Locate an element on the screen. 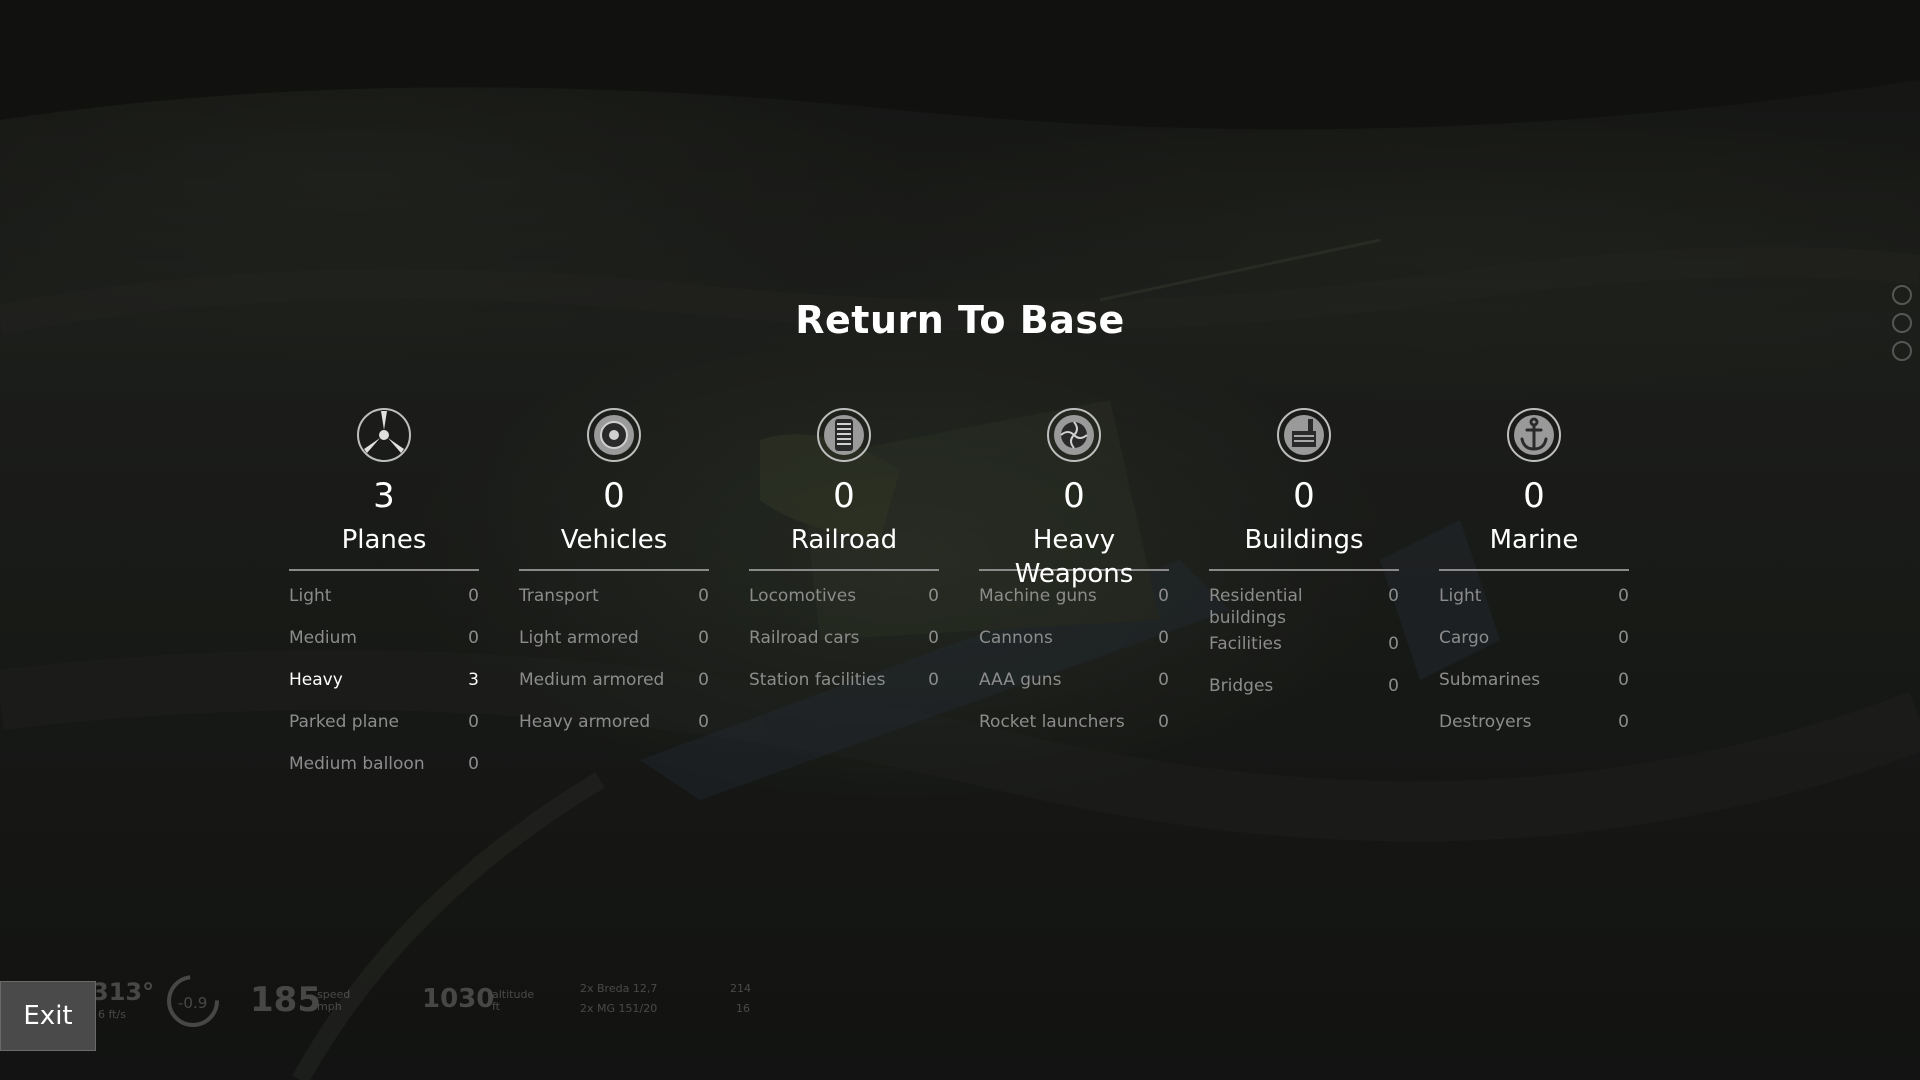  stat-label: Medium balloon is located at coordinates (357, 764).